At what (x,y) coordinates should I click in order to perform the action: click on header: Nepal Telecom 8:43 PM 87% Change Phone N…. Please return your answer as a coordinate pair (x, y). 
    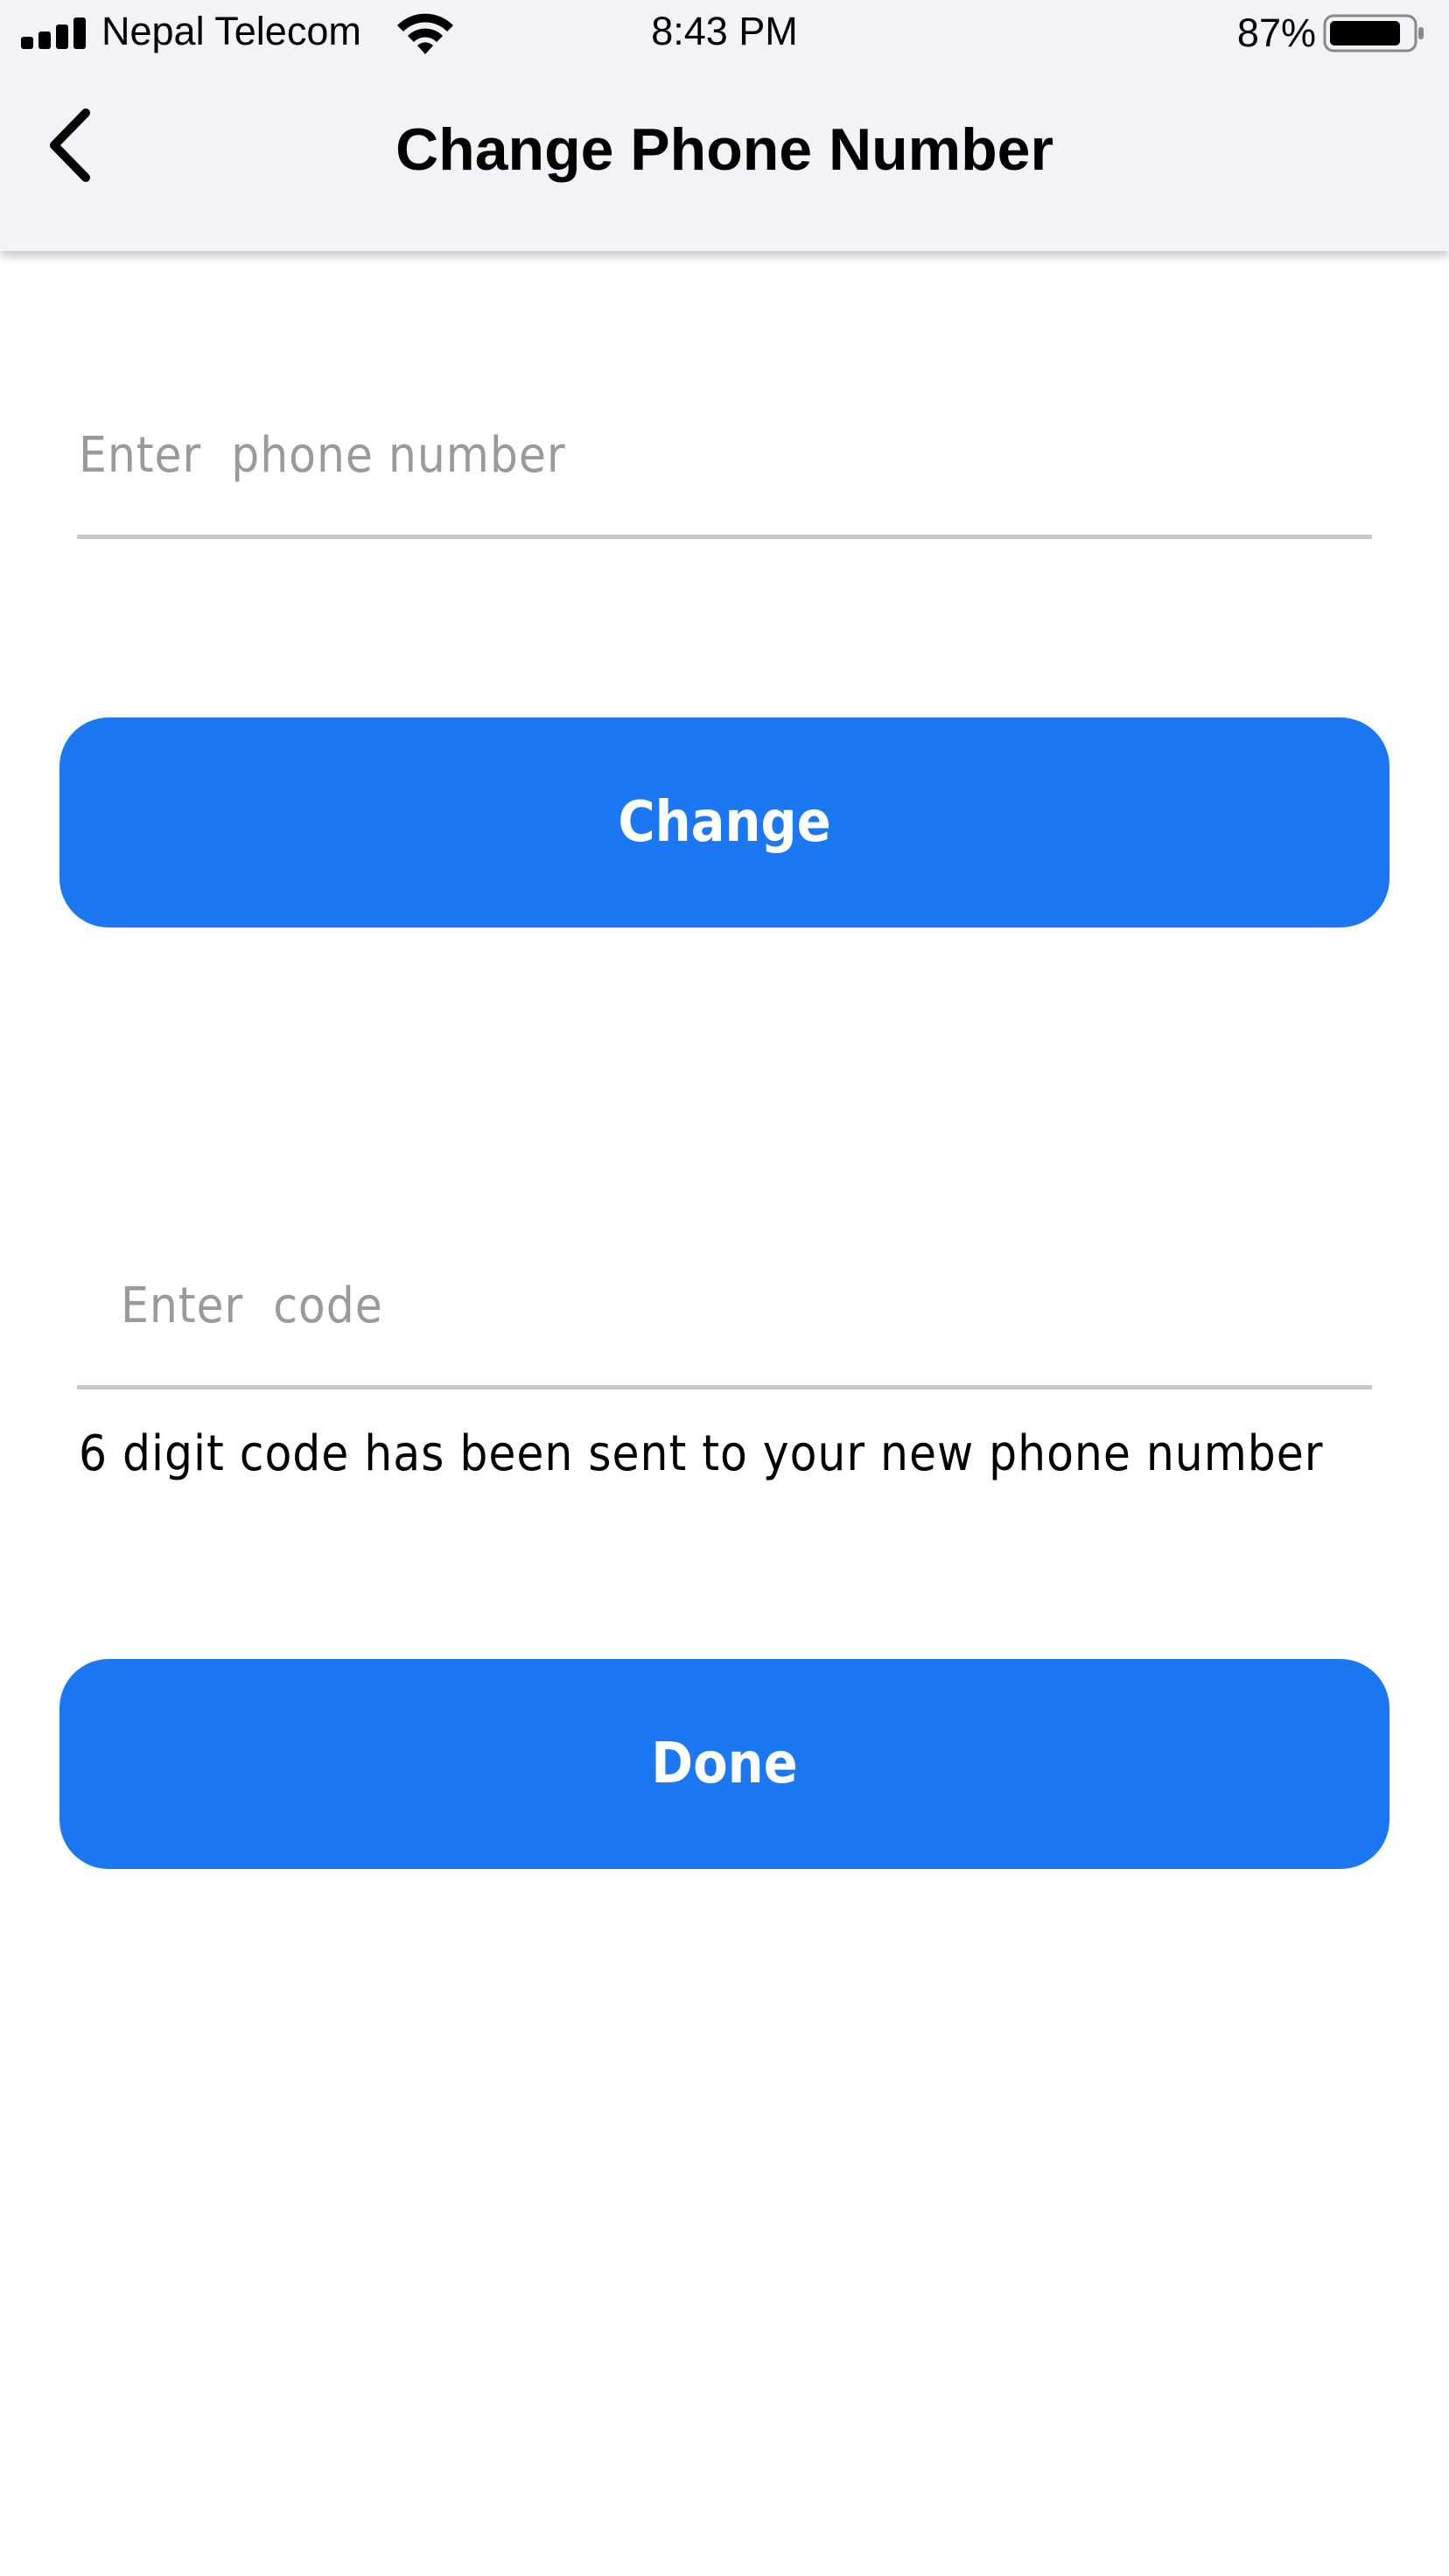
    Looking at the image, I should click on (724, 125).